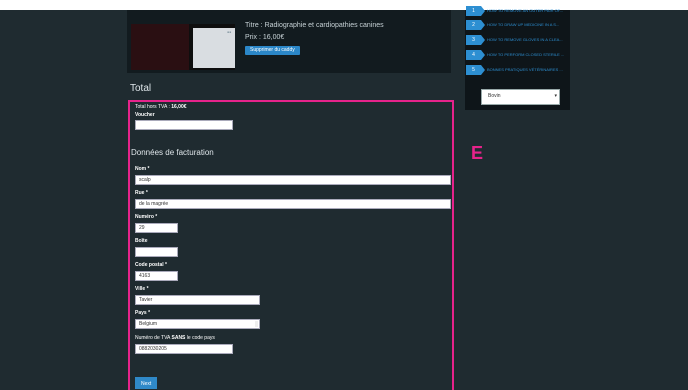  Describe the element at coordinates (229, 33) in the screenshot. I see `thumbnail-indicator: ▪▪` at that location.